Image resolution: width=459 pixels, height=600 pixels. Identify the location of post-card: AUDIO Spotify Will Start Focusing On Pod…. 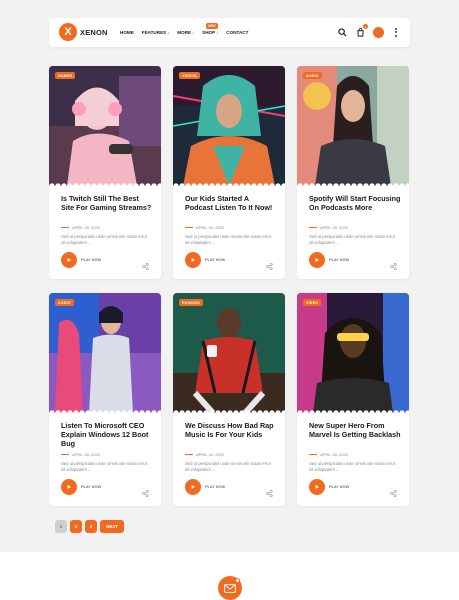
(353, 172).